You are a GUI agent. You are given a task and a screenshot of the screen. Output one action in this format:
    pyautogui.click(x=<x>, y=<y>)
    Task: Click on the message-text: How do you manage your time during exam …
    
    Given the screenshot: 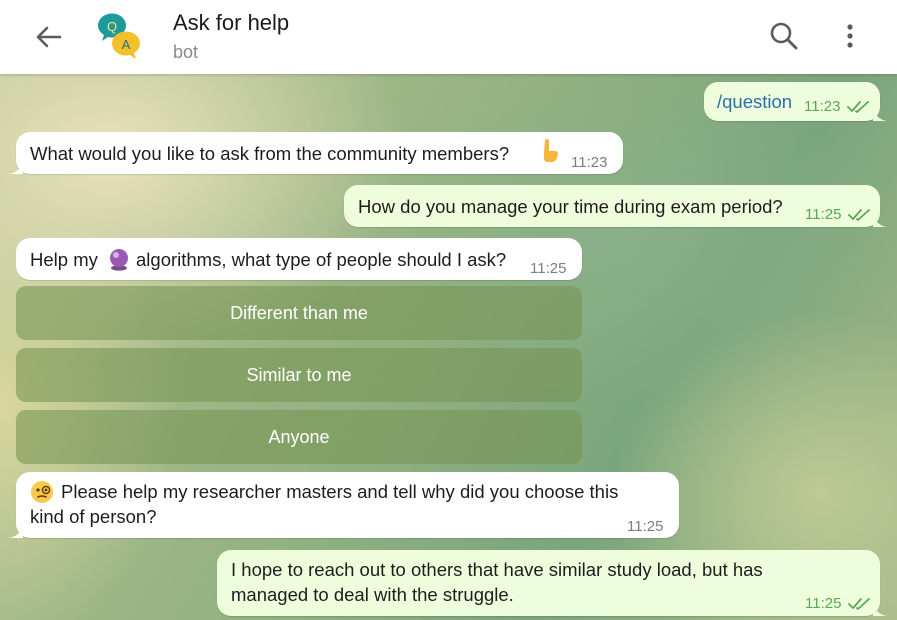 What is the action you would take?
    pyautogui.click(x=570, y=206)
    